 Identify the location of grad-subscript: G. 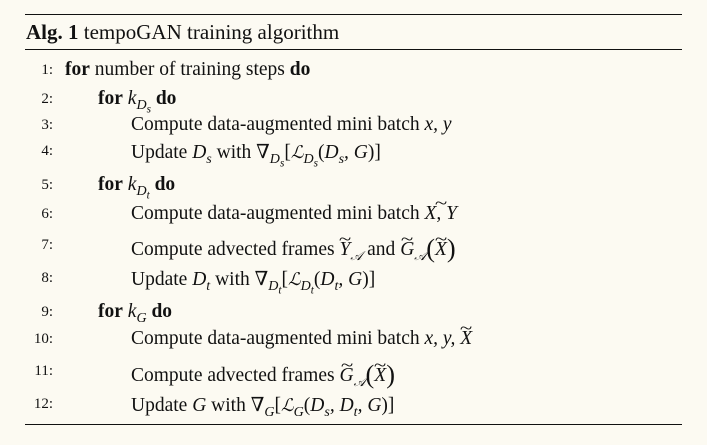
(269, 411).